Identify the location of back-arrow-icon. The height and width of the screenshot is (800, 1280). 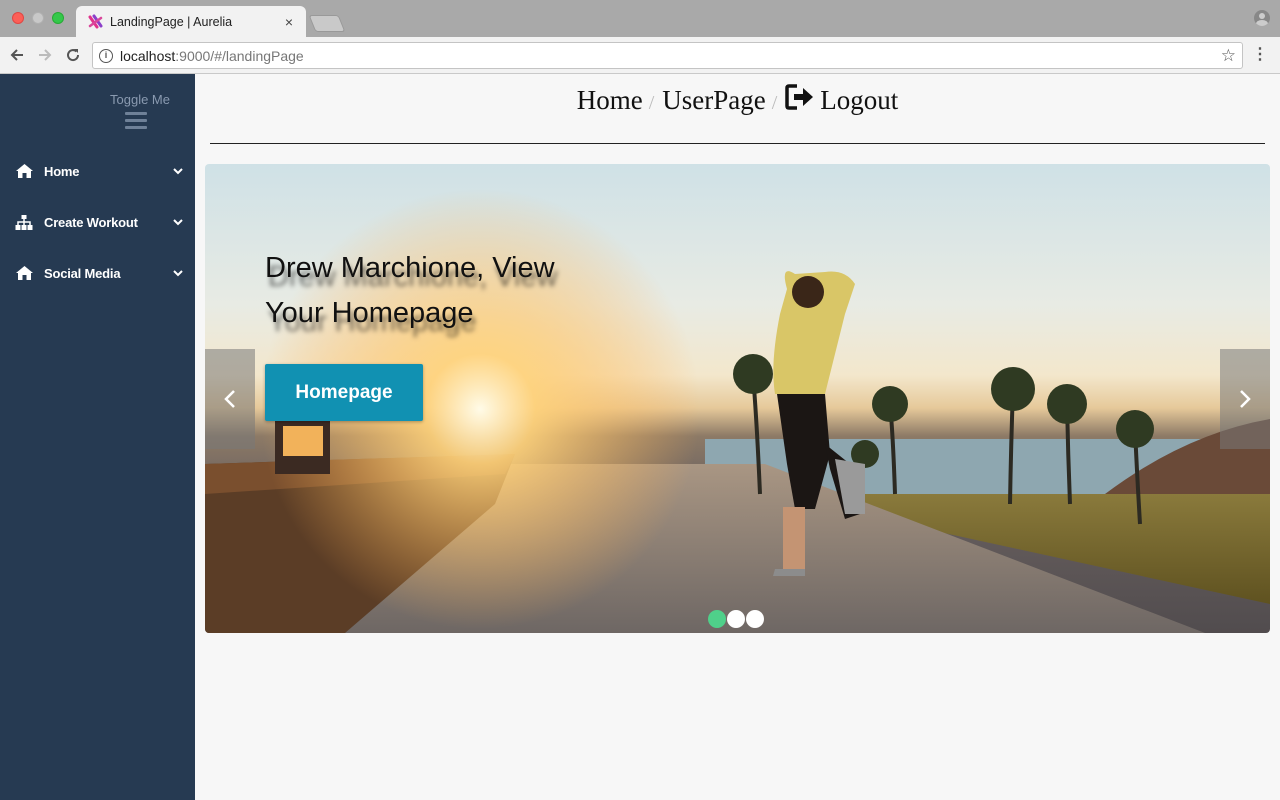
(17, 55).